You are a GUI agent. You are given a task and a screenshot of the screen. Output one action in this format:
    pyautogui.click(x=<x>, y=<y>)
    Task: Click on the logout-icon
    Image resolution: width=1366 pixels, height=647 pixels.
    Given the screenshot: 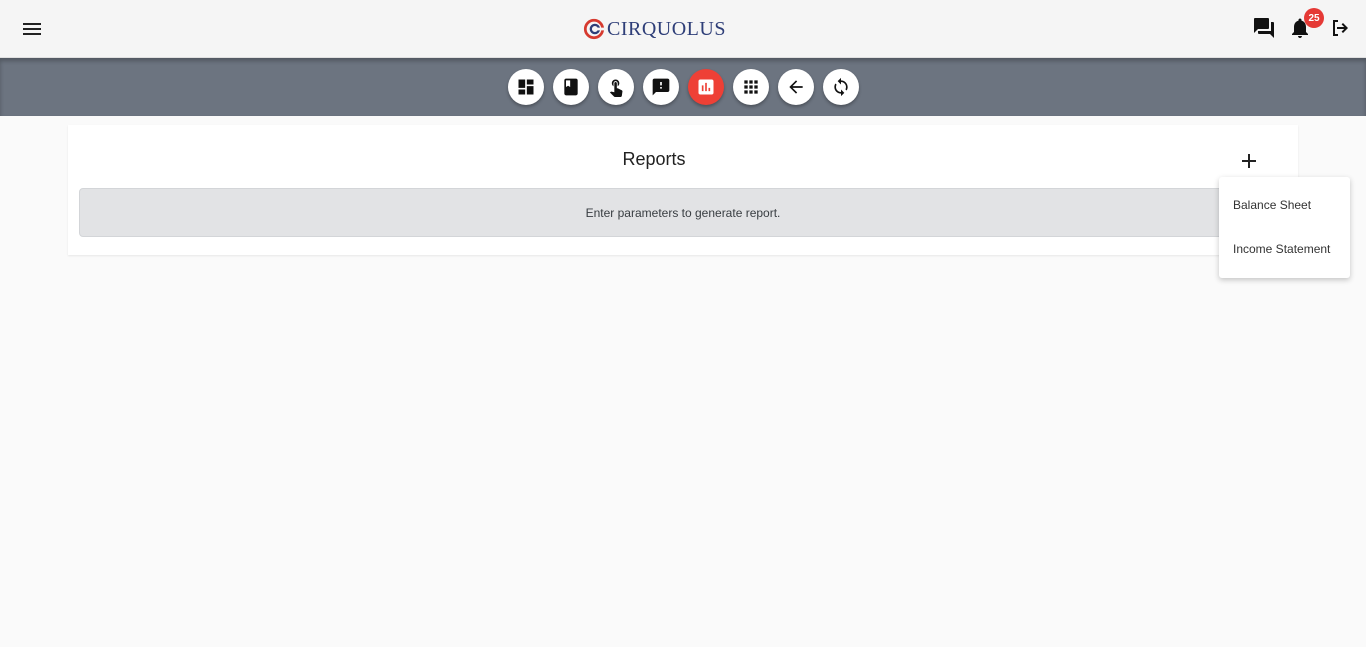 What is the action you would take?
    pyautogui.click(x=1340, y=28)
    